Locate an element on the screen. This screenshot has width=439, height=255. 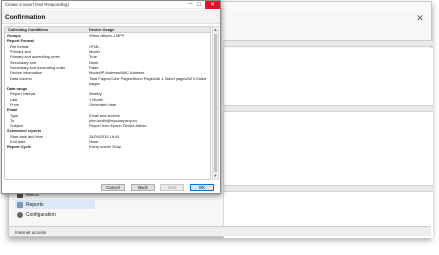
dialog-header: Confirmation is located at coordinates (111, 17).